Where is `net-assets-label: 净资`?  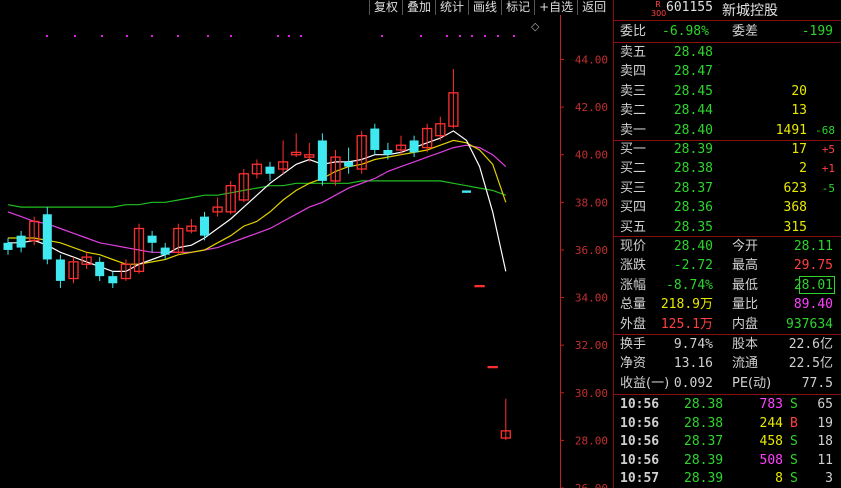
net-assets-label: 净资 is located at coordinates (633, 364).